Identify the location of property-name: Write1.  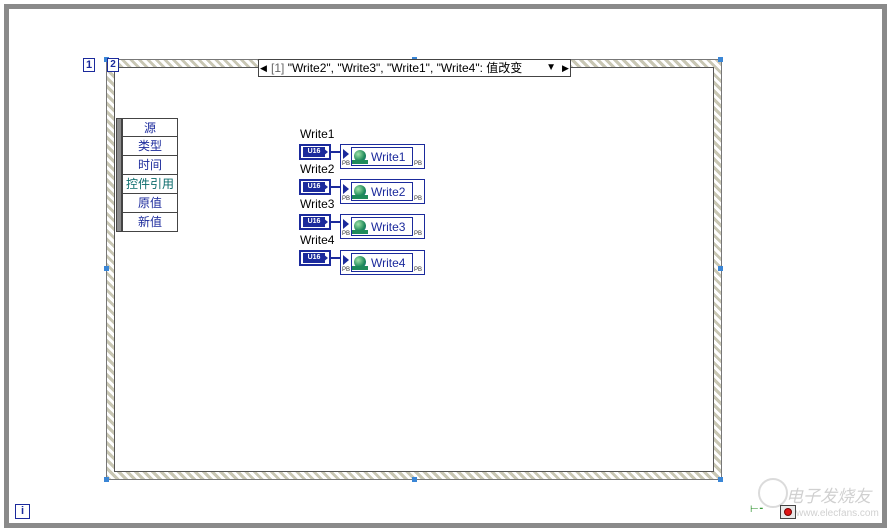
(388, 157).